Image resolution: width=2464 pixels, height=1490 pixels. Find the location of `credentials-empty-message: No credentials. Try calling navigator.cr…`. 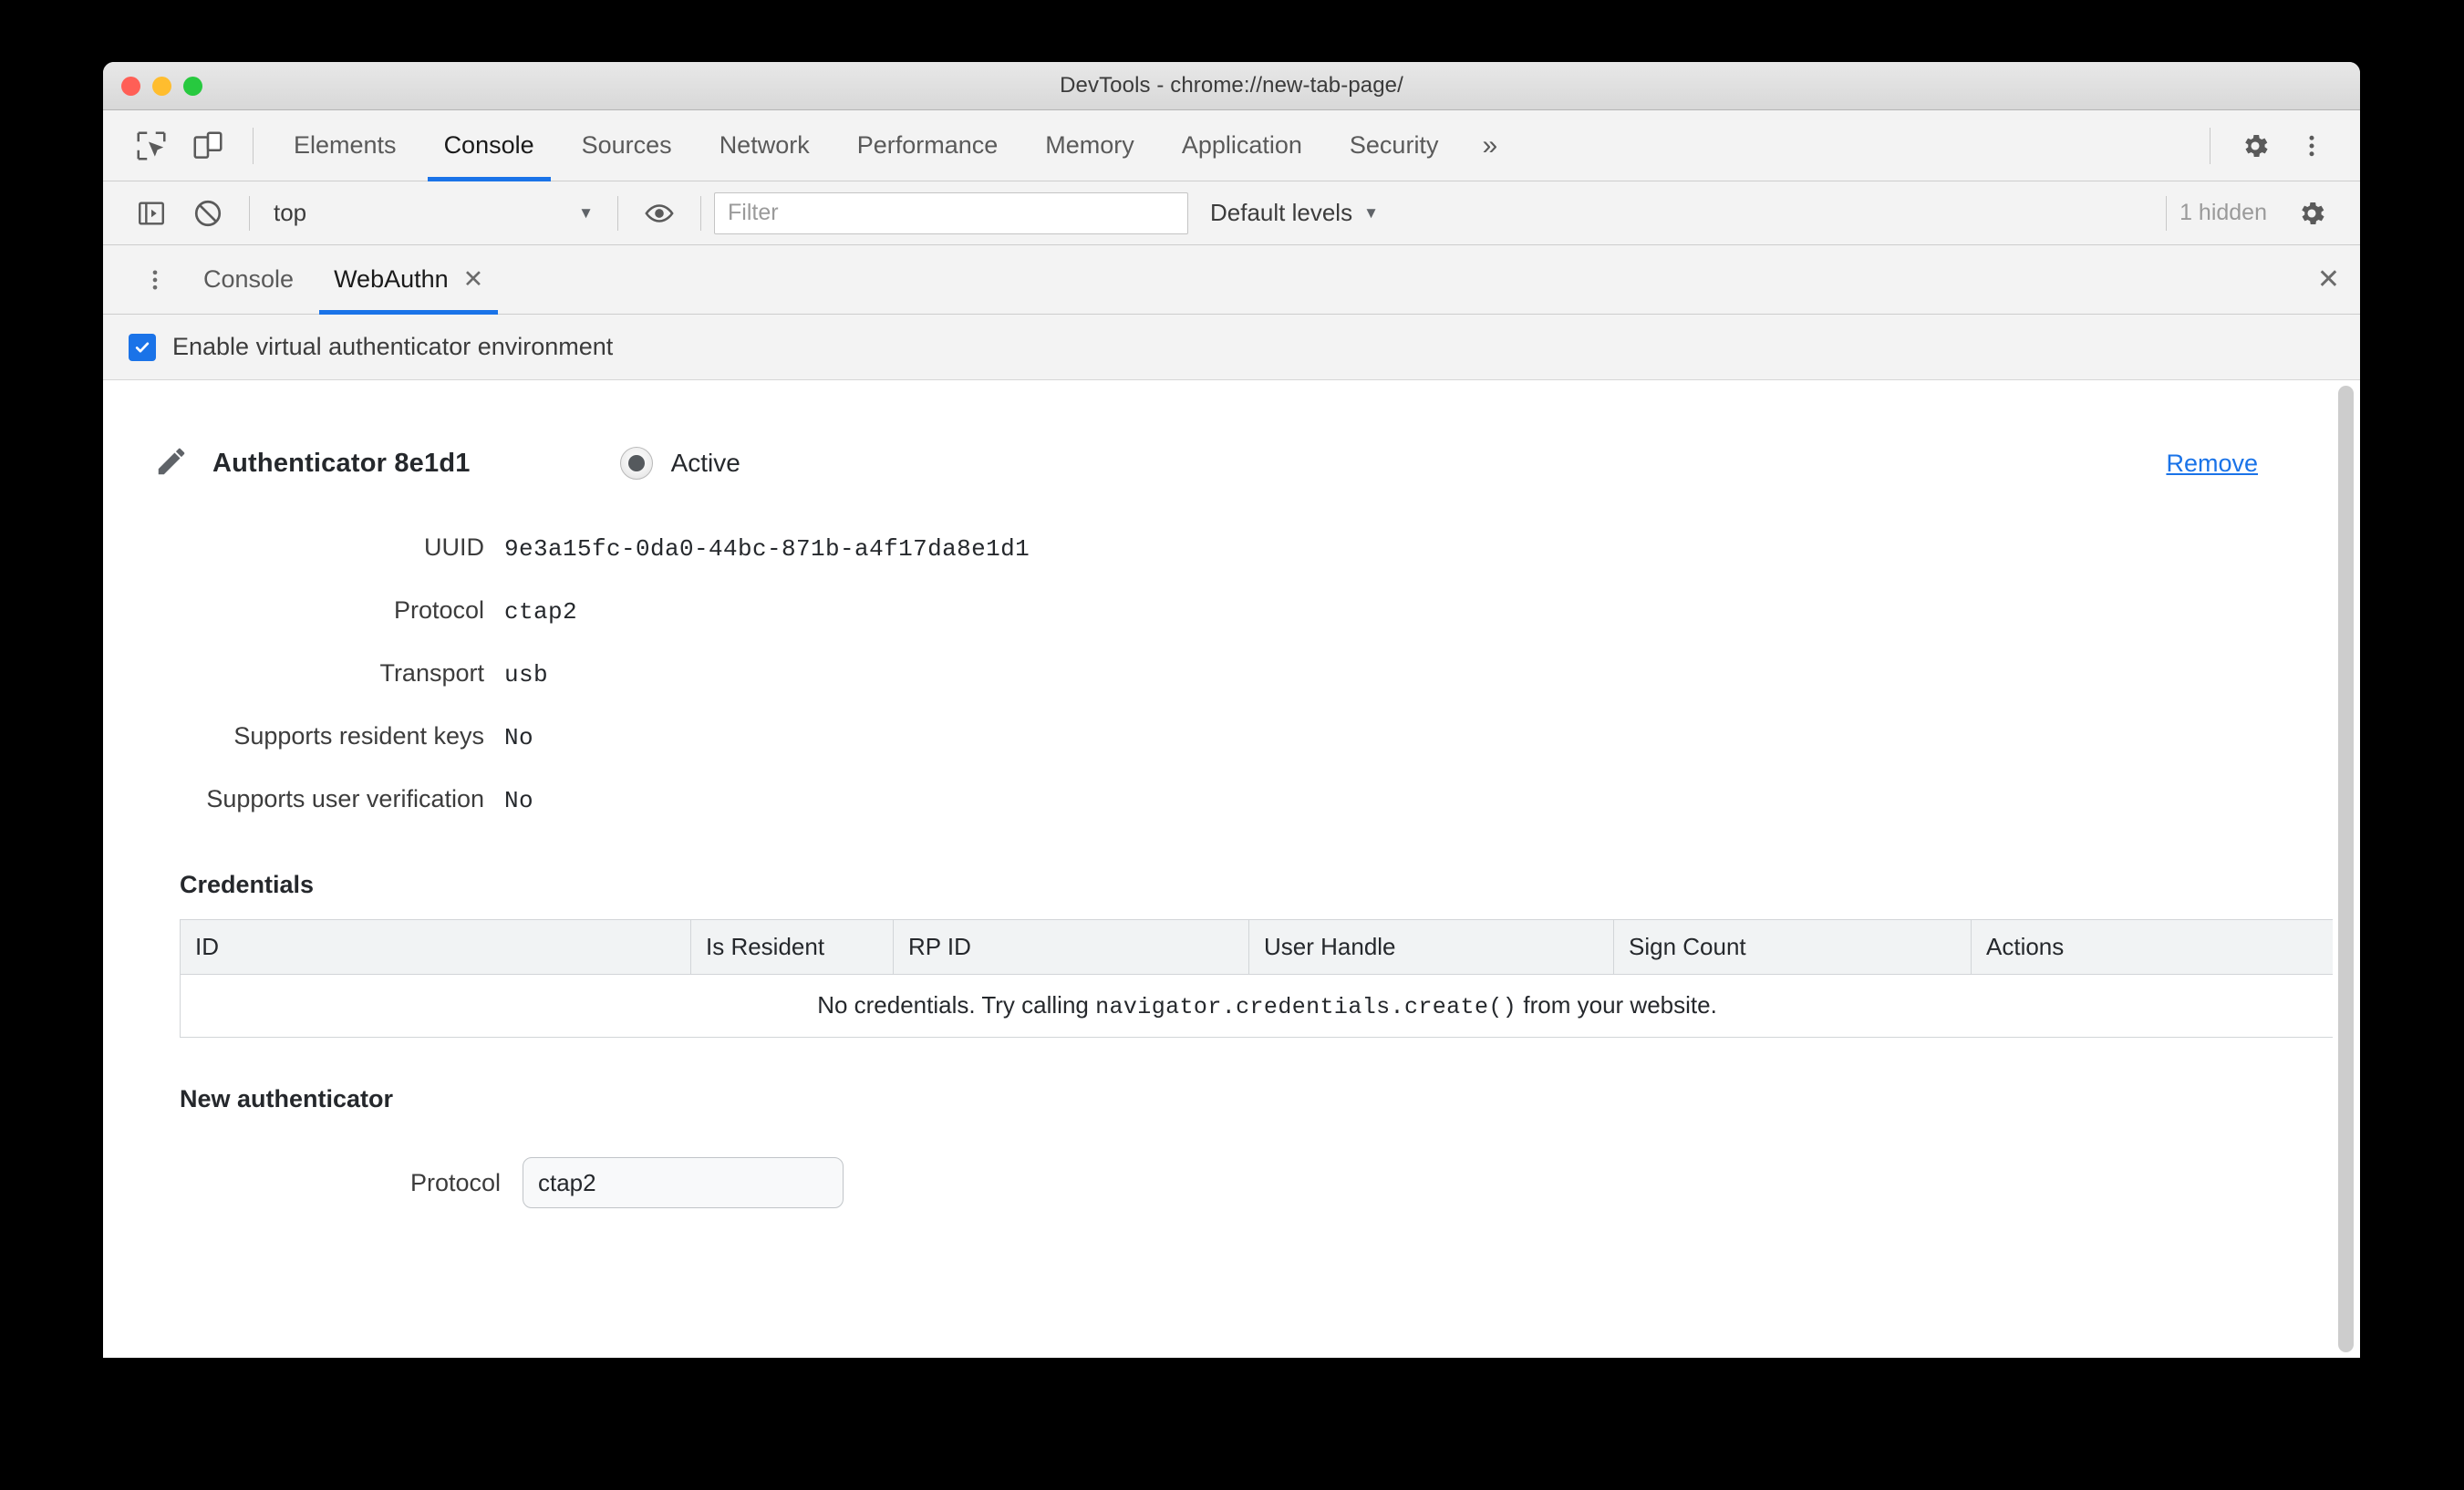

credentials-empty-message: No credentials. Try calling navigator.cr… is located at coordinates (1268, 1006).